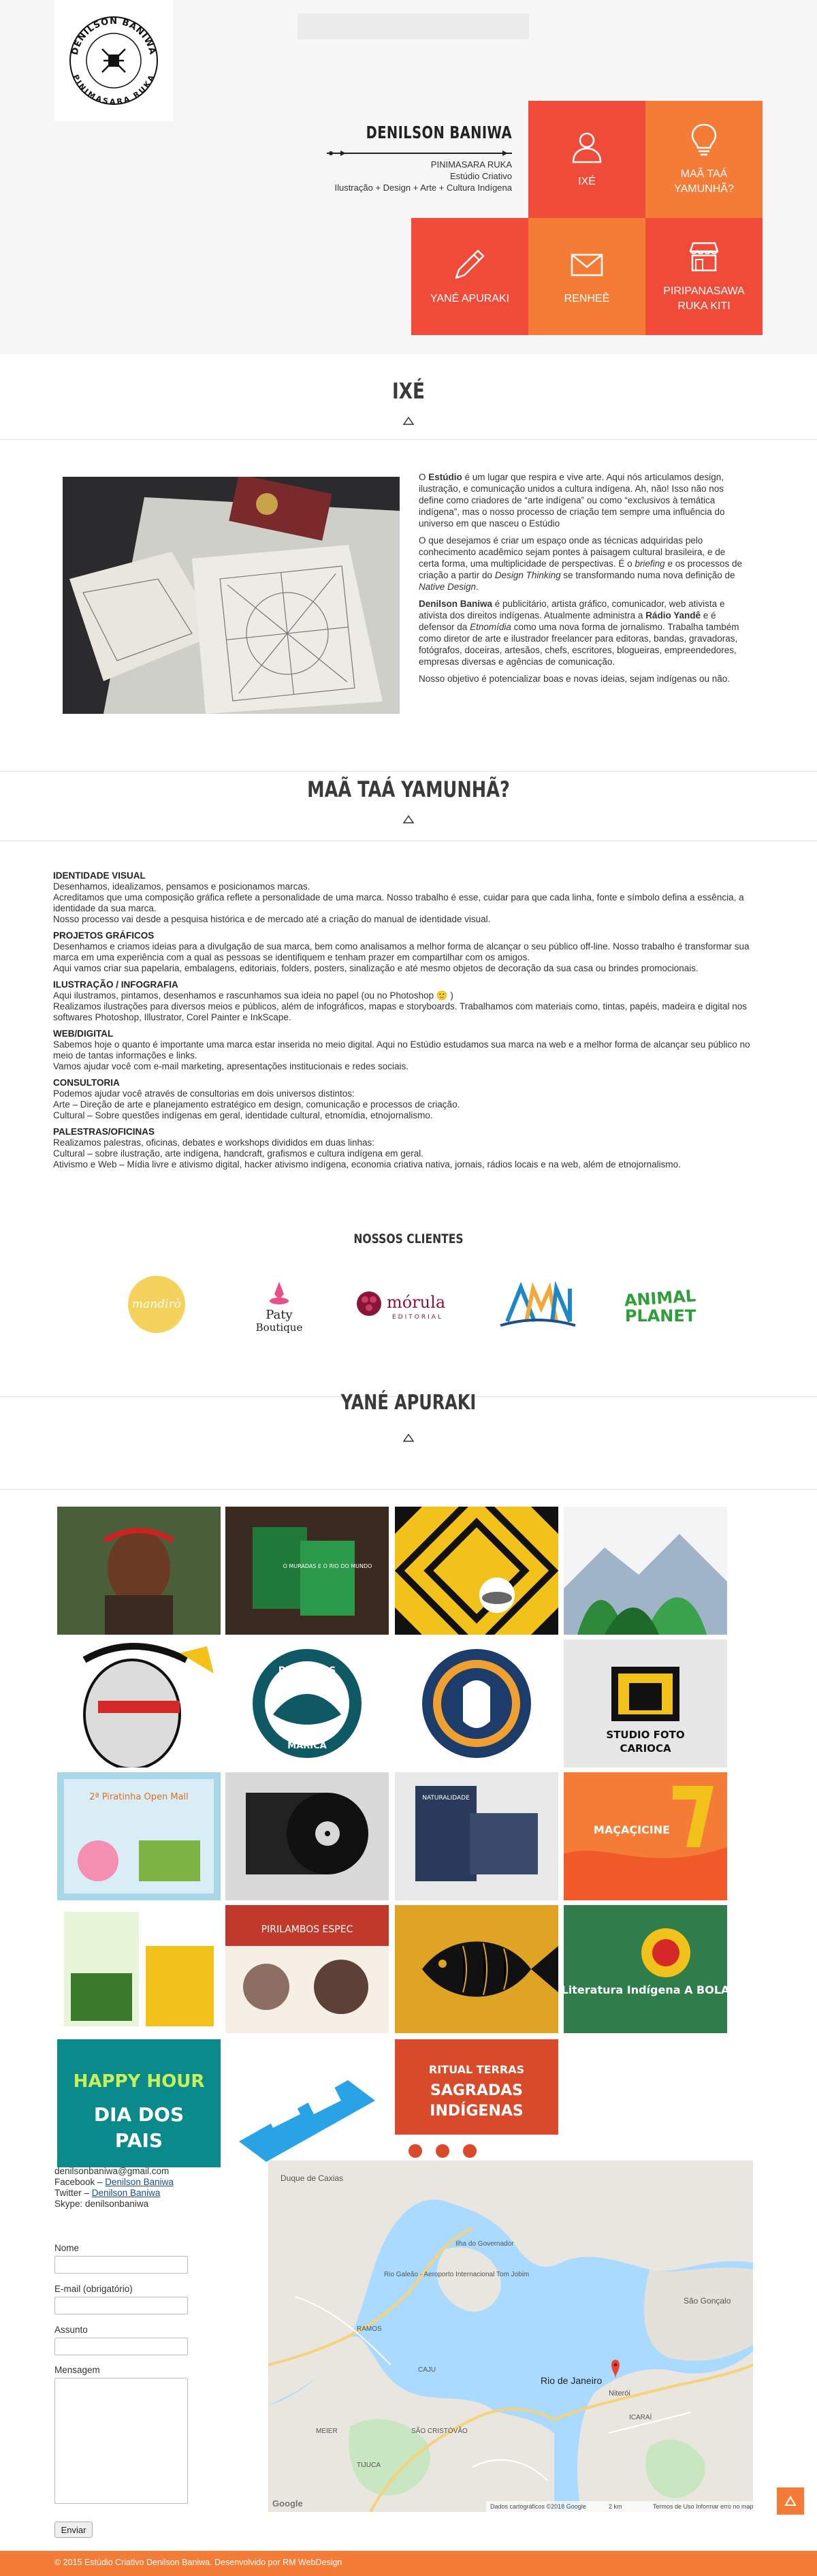  What do you see at coordinates (645, 1989) in the screenshot?
I see `svg-text: Literatura Indígena A BOLA` at bounding box center [645, 1989].